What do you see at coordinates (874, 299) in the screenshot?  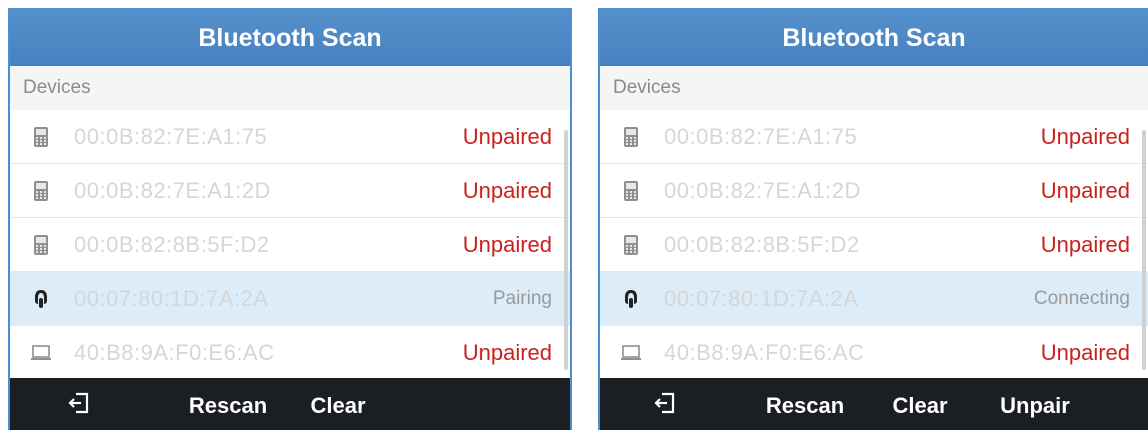 I see `device-row-selected: 00:07:80:1D:7A:2A Connecting` at bounding box center [874, 299].